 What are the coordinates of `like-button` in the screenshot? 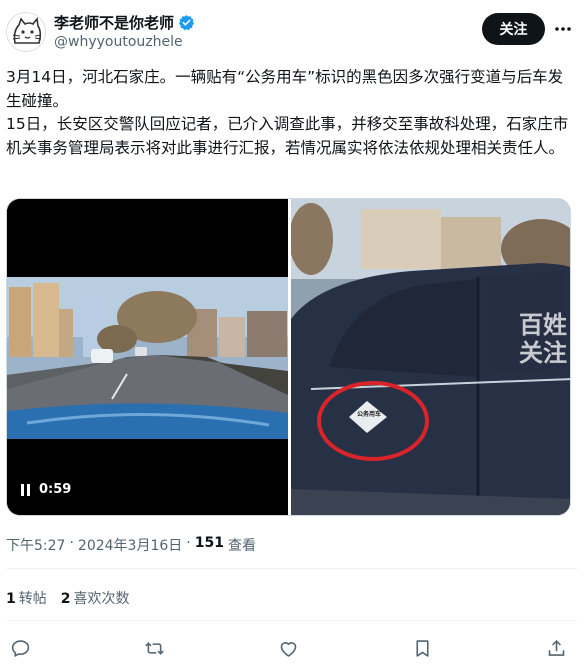 It's located at (288, 648).